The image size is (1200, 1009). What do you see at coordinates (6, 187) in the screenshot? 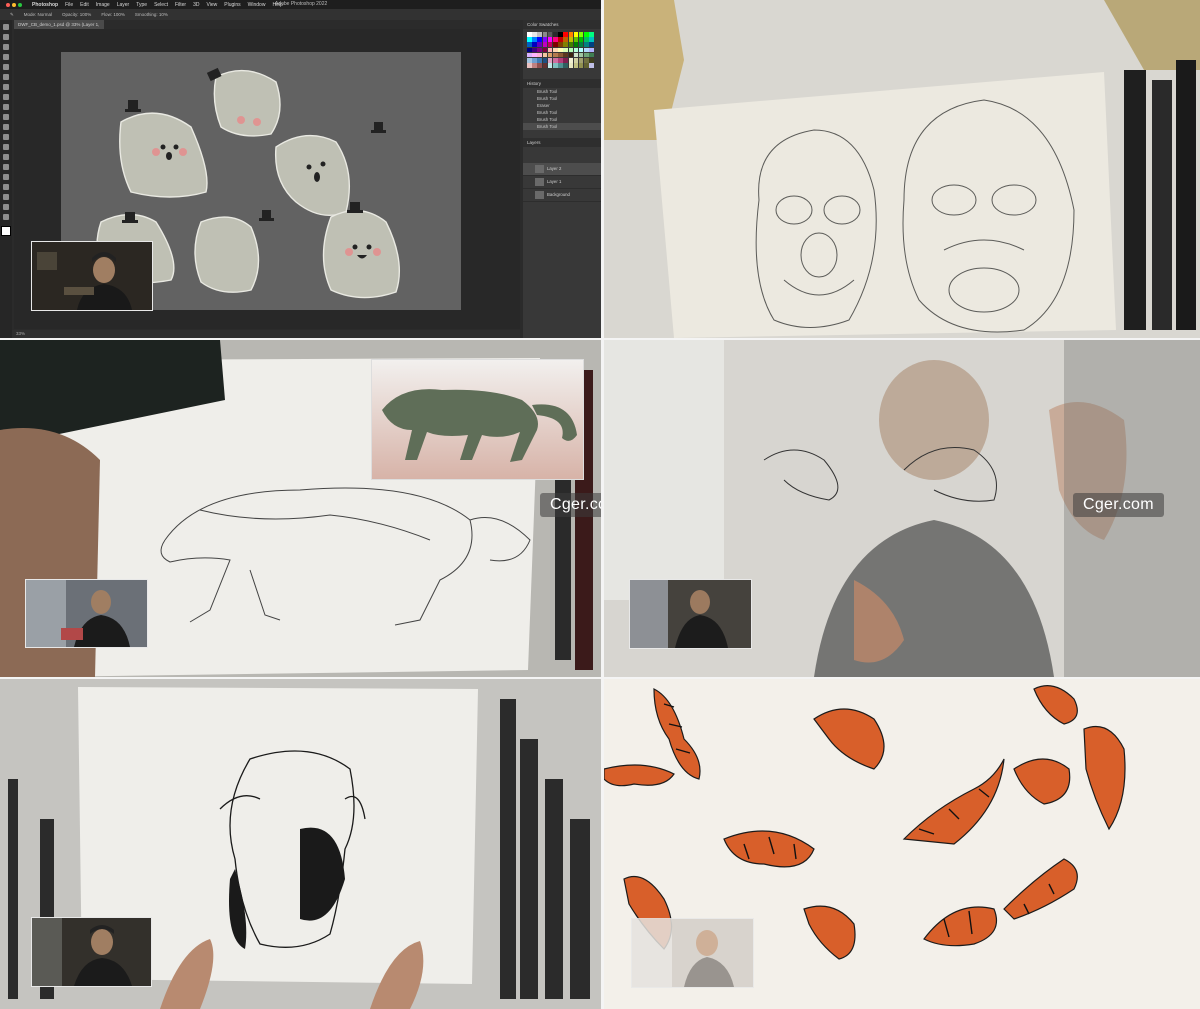
I see `path-select-icon` at bounding box center [6, 187].